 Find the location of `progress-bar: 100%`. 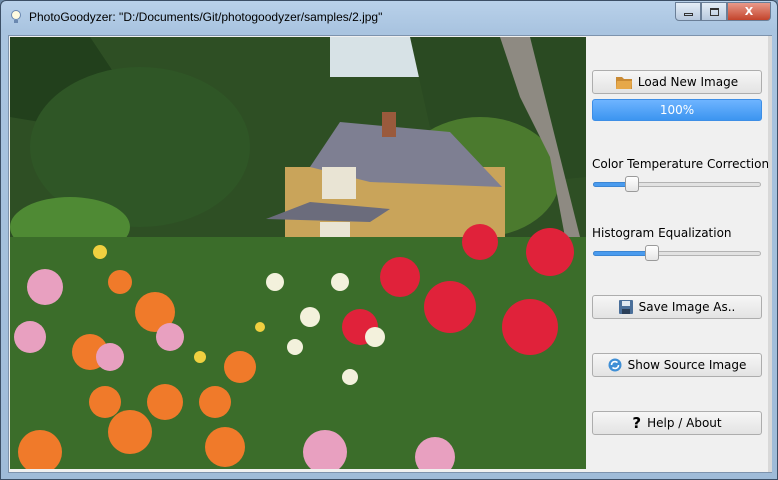

progress-bar: 100% is located at coordinates (677, 110).